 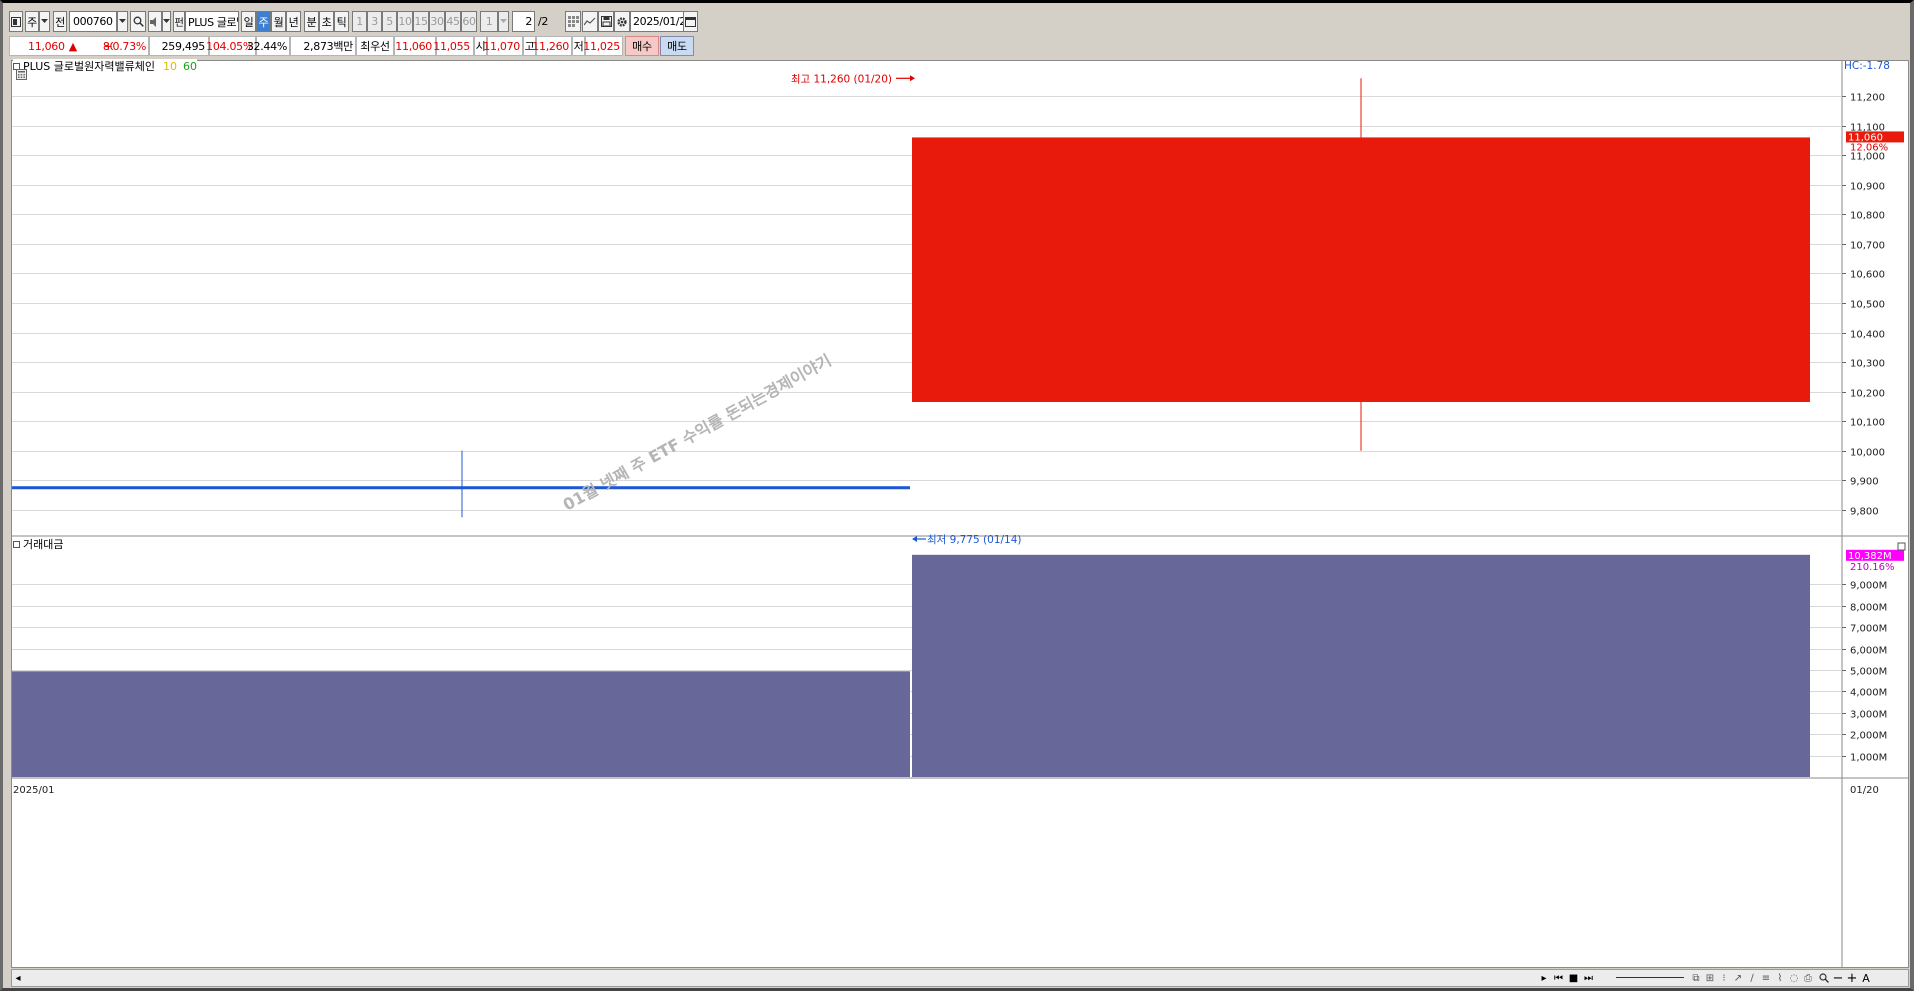 What do you see at coordinates (93, 21) in the screenshot?
I see `code-input: 000760` at bounding box center [93, 21].